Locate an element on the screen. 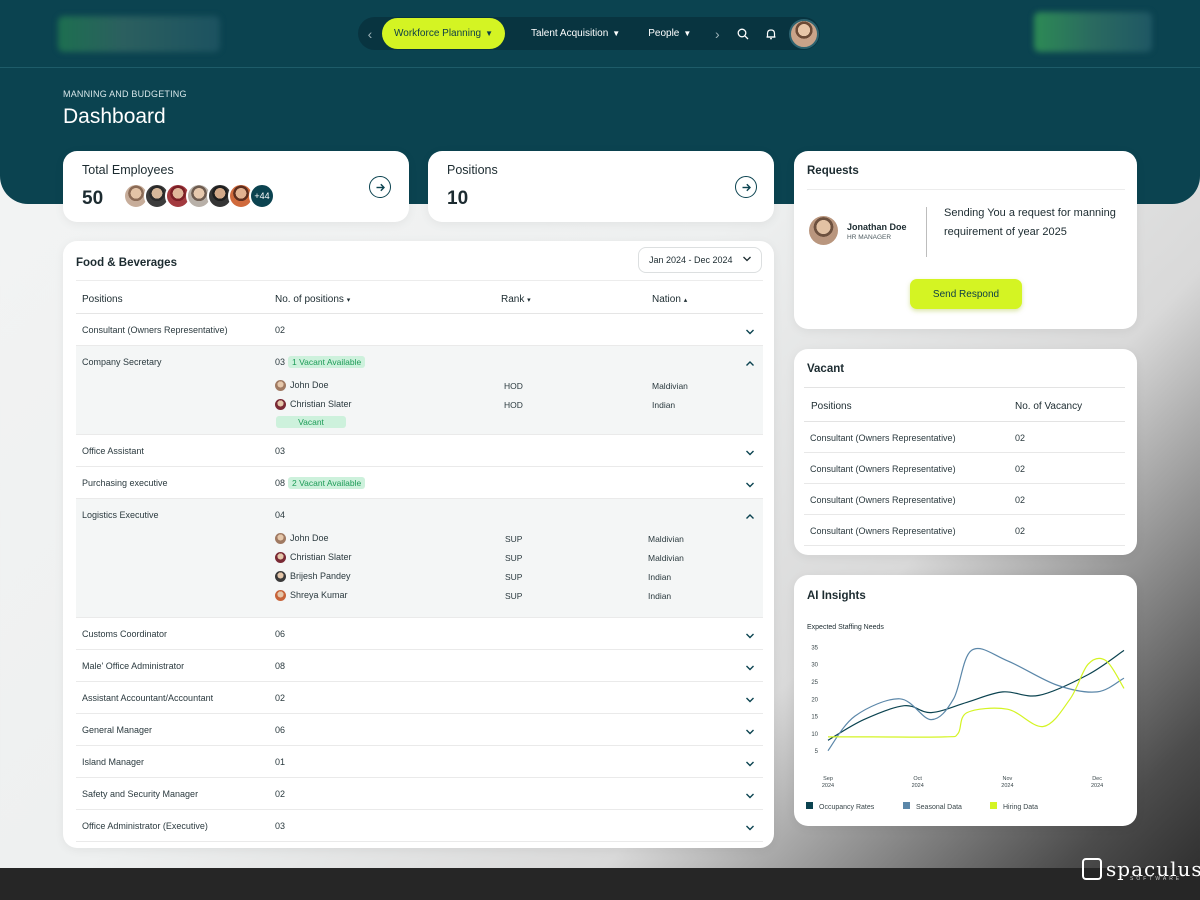 The height and width of the screenshot is (900, 1200). position-name: Assistant Accountant/Accountant is located at coordinates (148, 698).